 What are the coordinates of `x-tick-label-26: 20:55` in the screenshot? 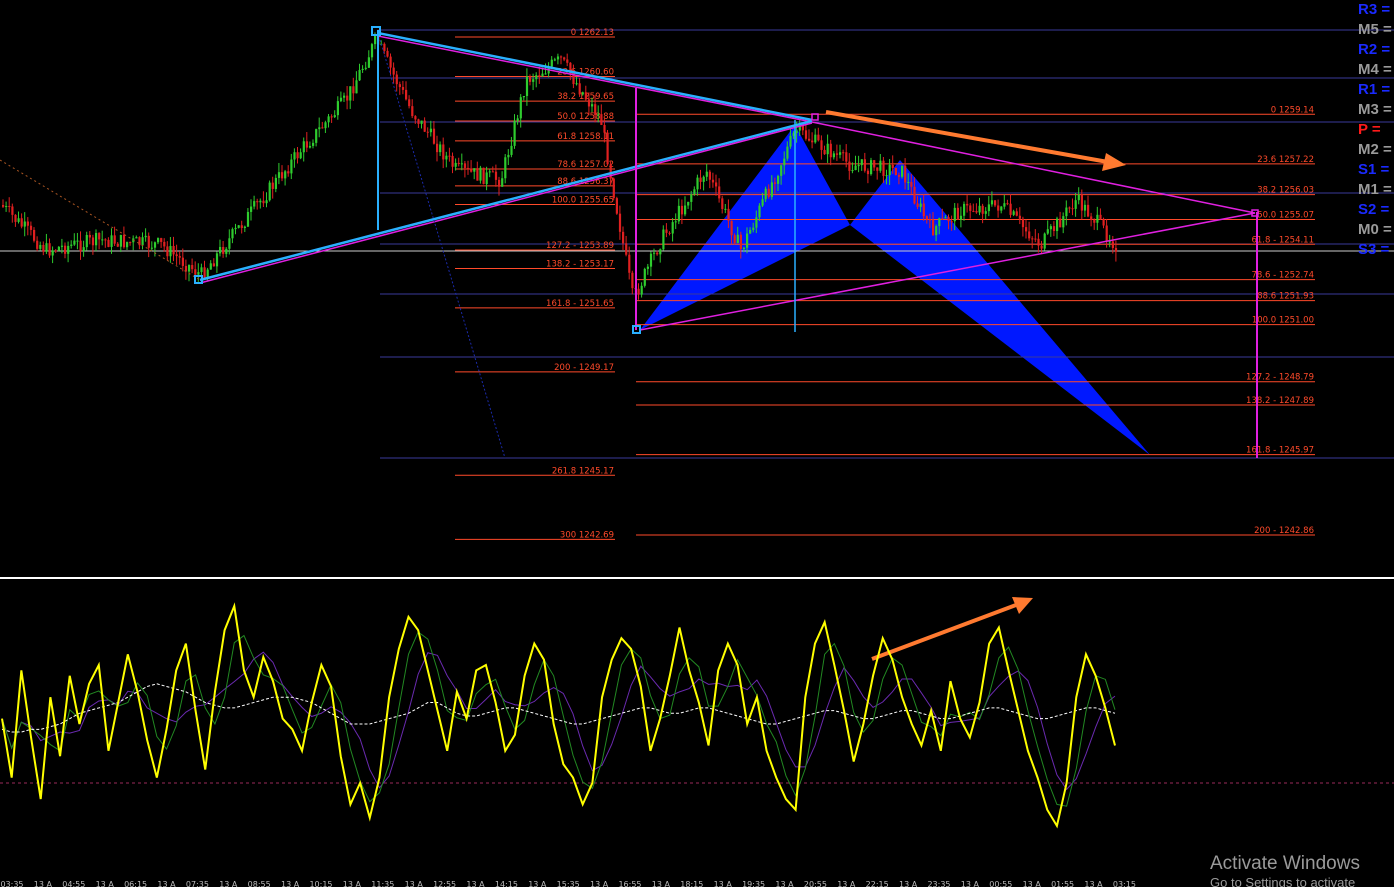 It's located at (815, 883).